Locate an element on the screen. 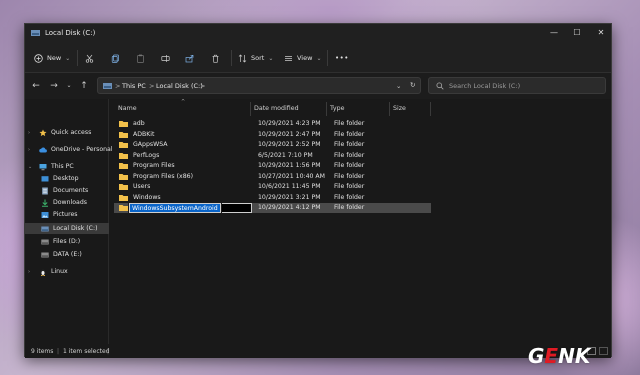 The width and height of the screenshot is (640, 375). column-header-type: Type is located at coordinates (337, 109).